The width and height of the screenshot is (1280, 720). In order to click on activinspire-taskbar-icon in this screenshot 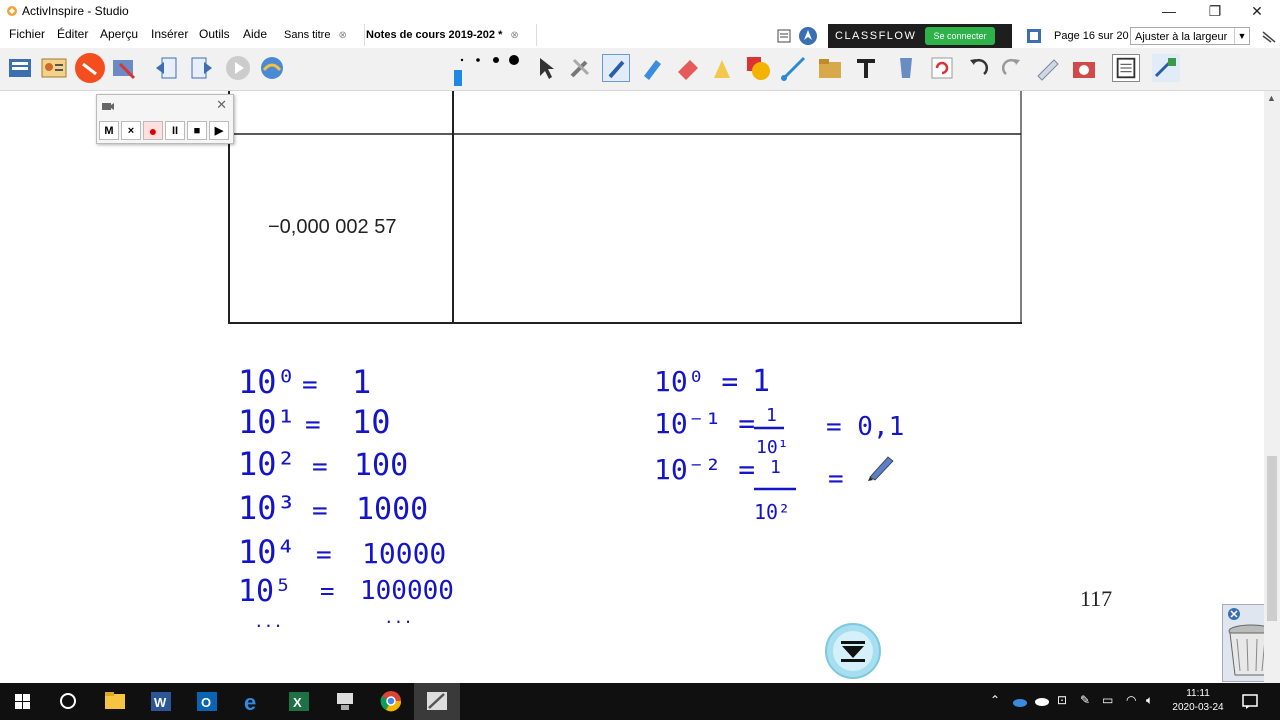, I will do `click(437, 701)`.